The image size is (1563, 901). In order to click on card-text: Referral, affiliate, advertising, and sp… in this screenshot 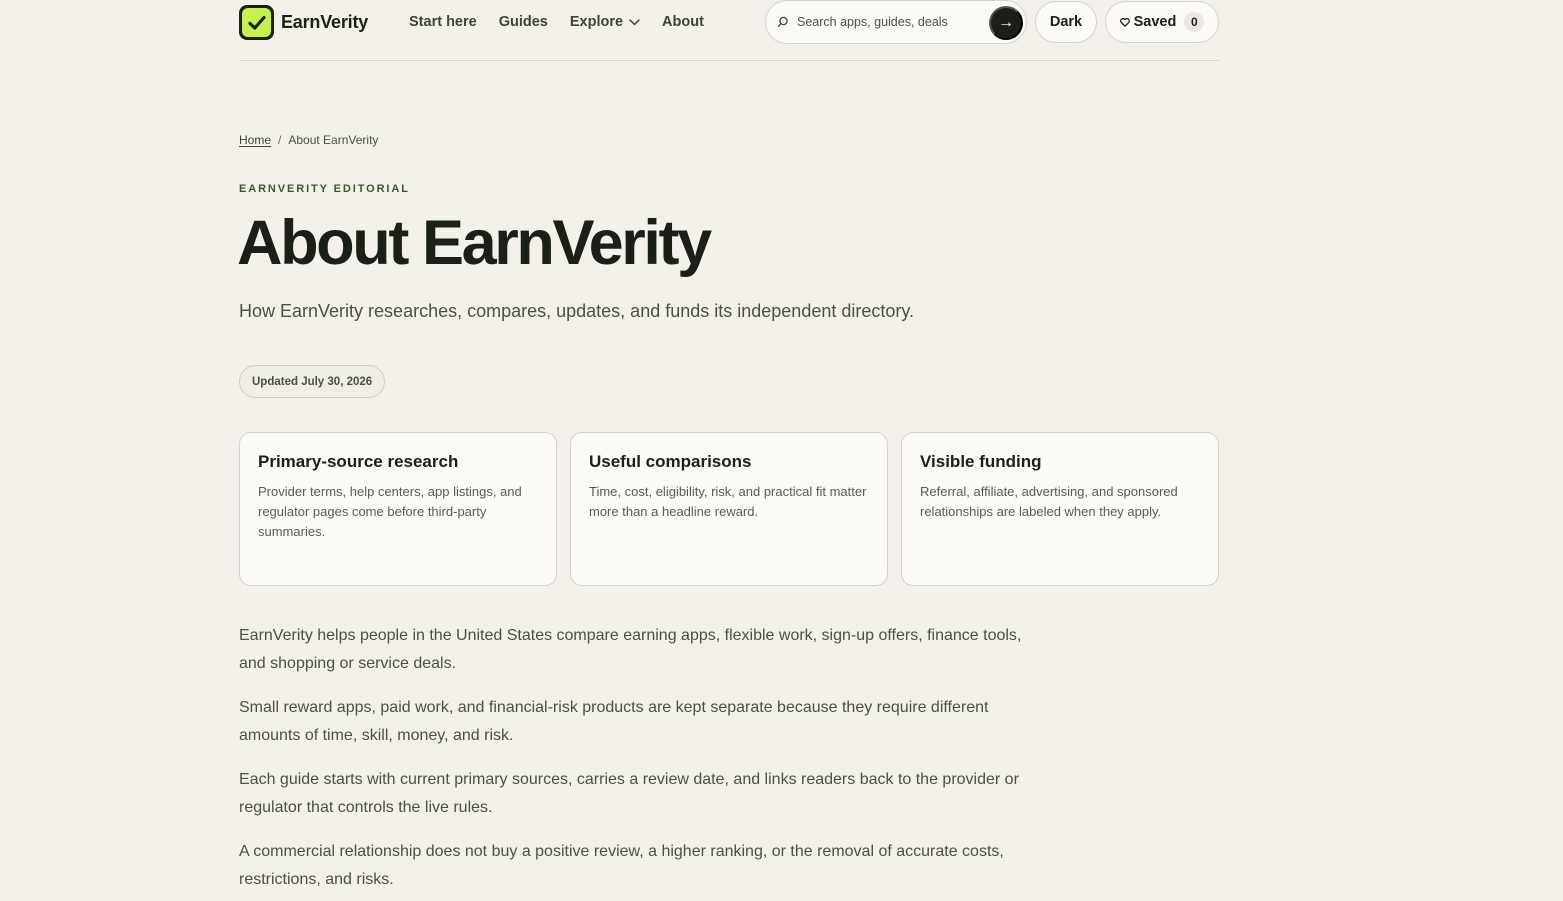, I will do `click(1049, 501)`.